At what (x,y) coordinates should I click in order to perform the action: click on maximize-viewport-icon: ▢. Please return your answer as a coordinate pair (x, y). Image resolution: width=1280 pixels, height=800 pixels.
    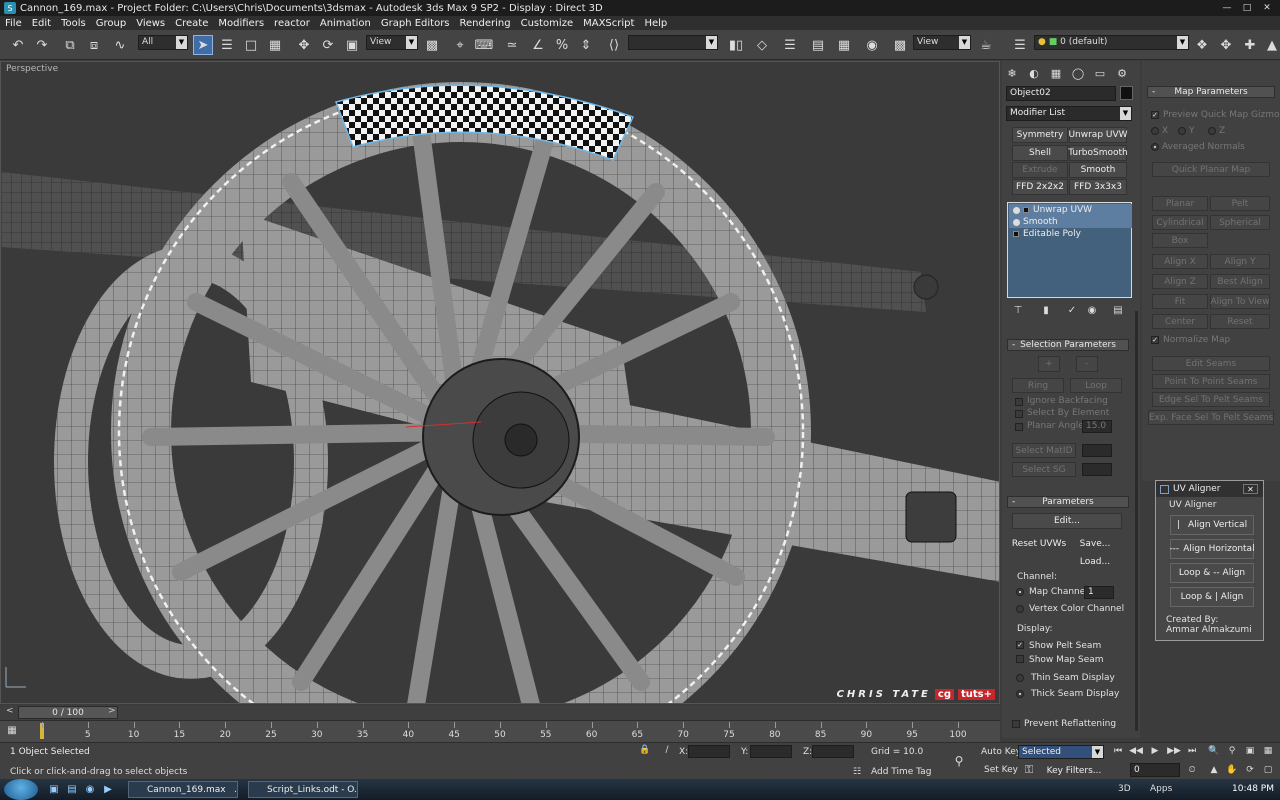
    Looking at the image, I should click on (1268, 770).